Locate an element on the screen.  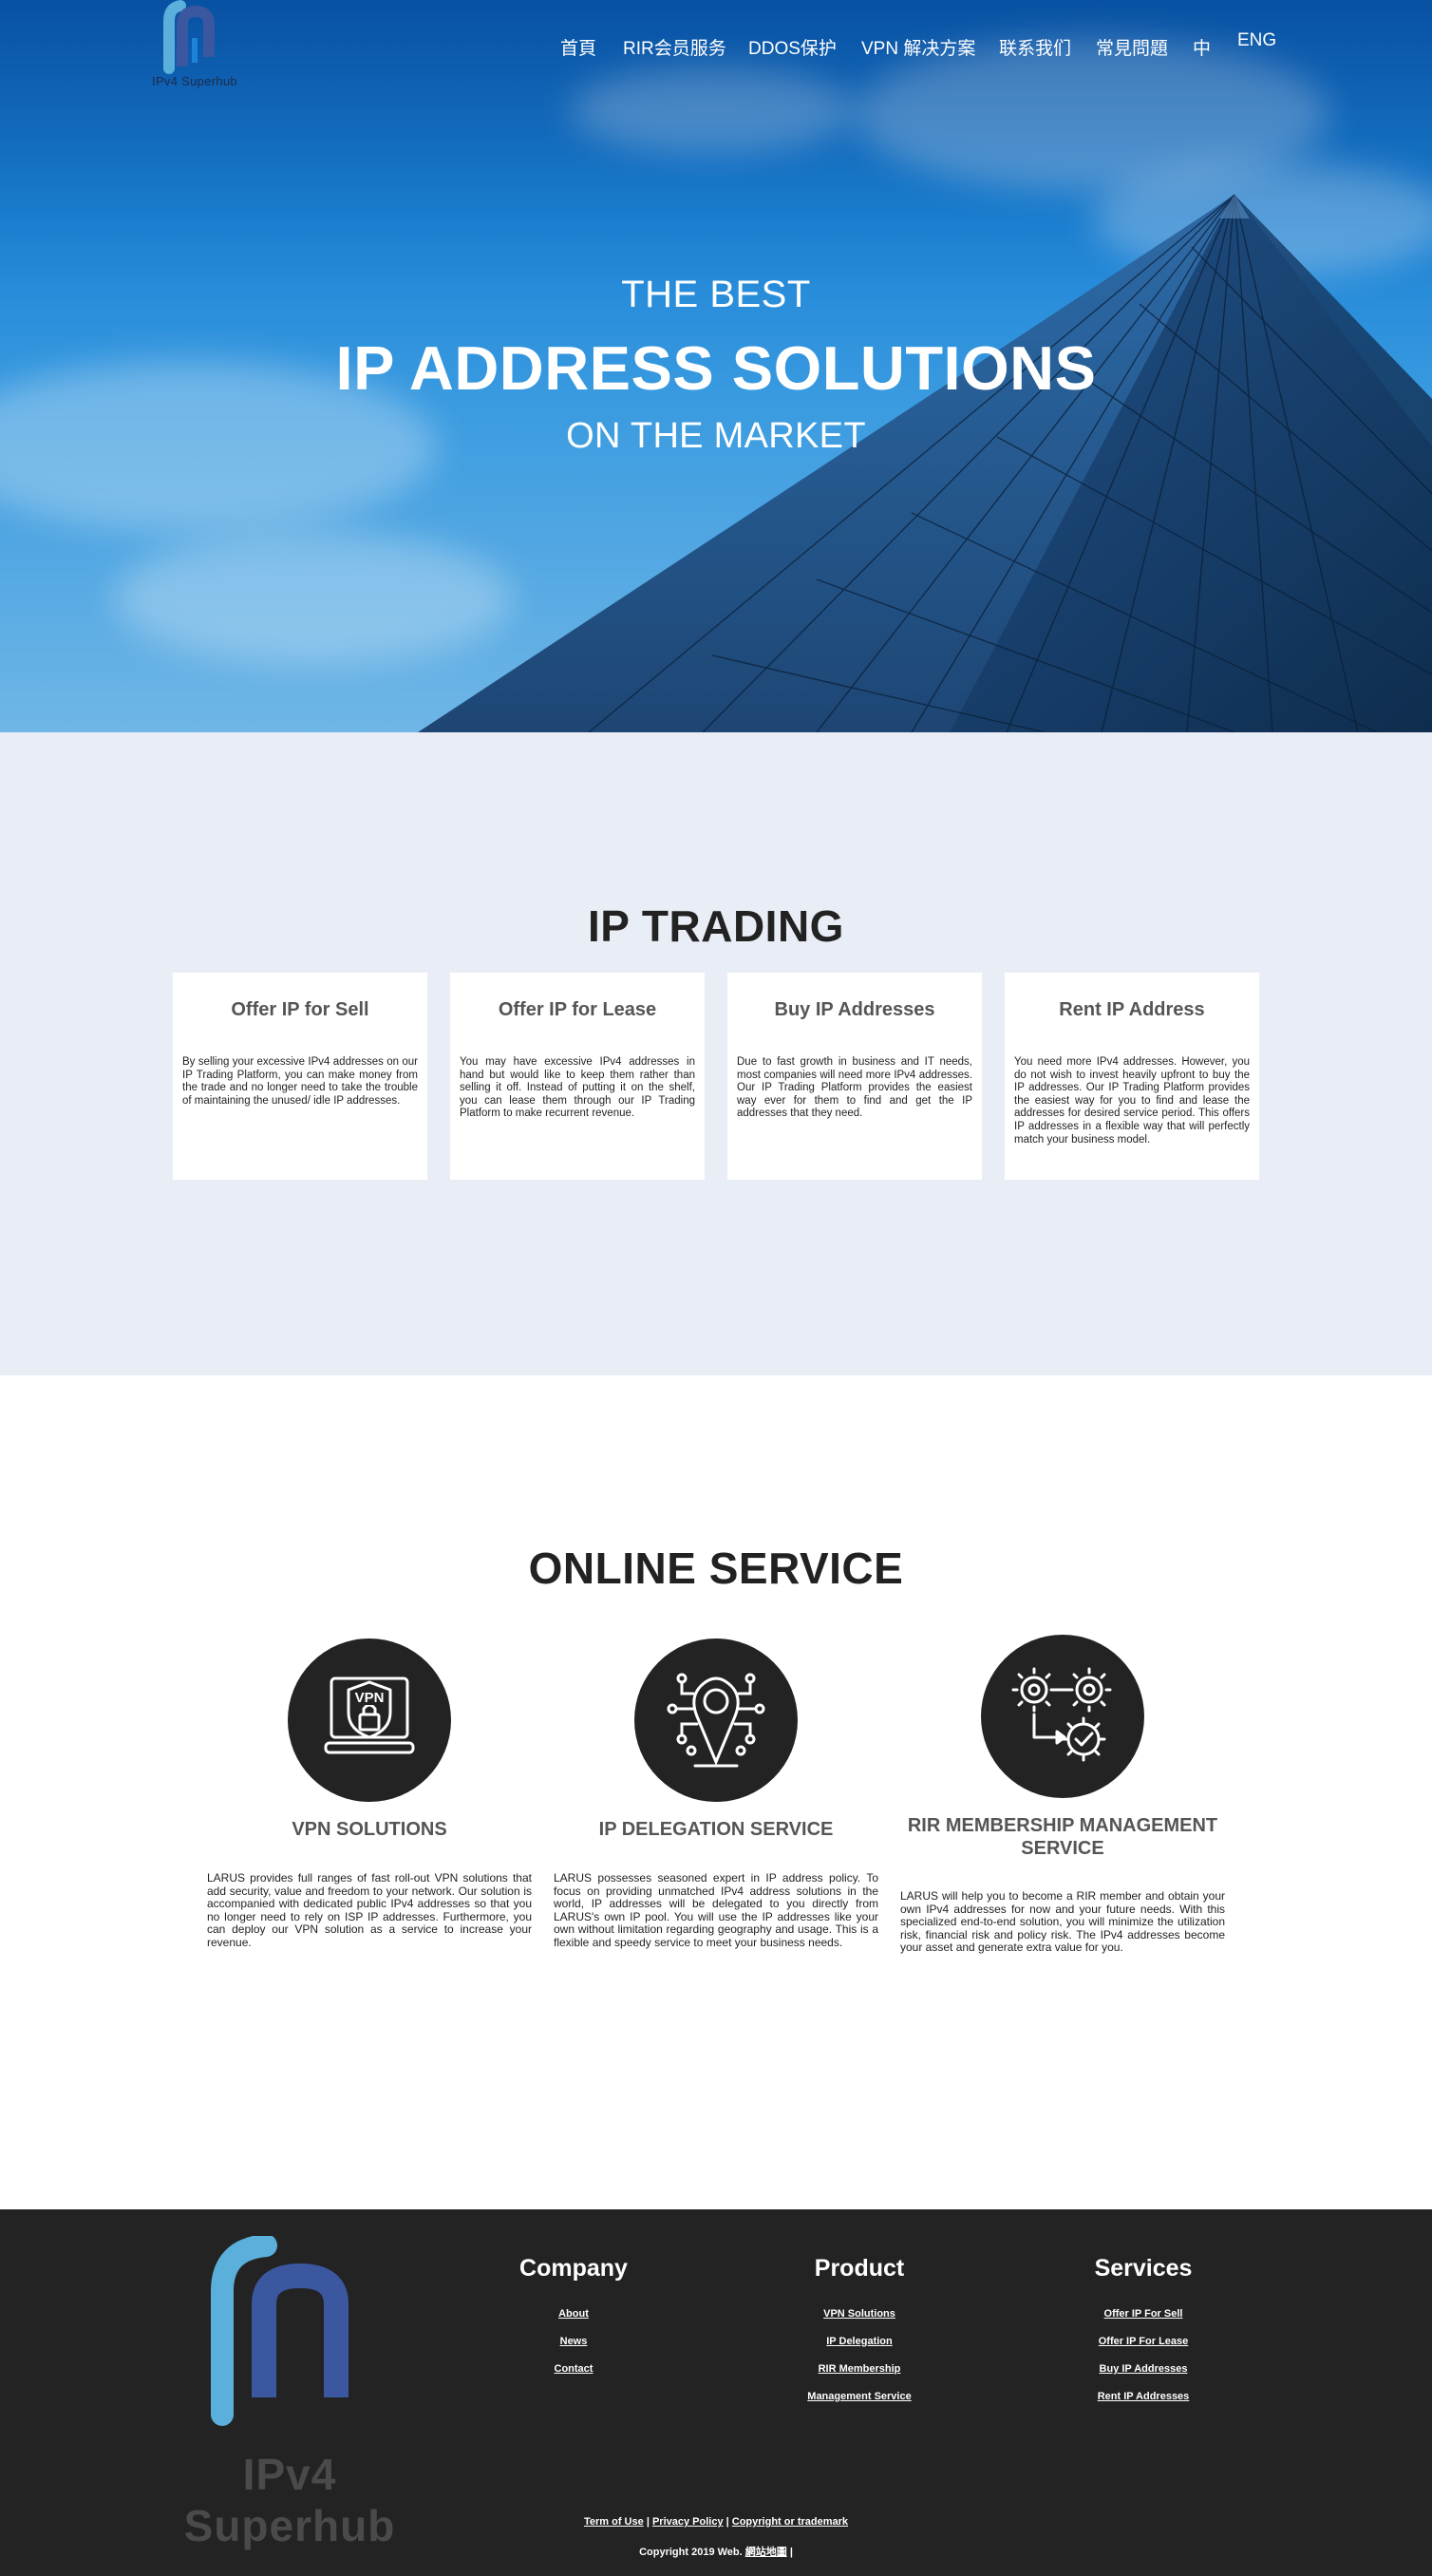
vpn-icon-label: VPN is located at coordinates (370, 1698).